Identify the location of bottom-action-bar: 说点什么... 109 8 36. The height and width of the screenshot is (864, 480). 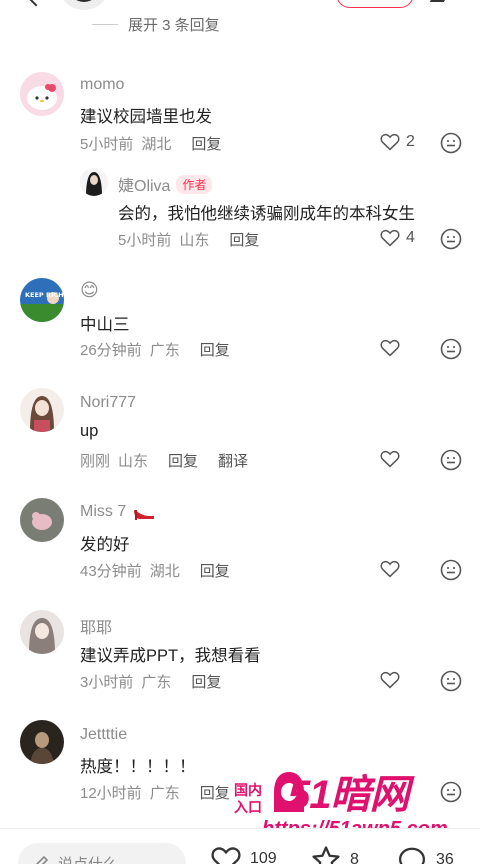
(240, 846).